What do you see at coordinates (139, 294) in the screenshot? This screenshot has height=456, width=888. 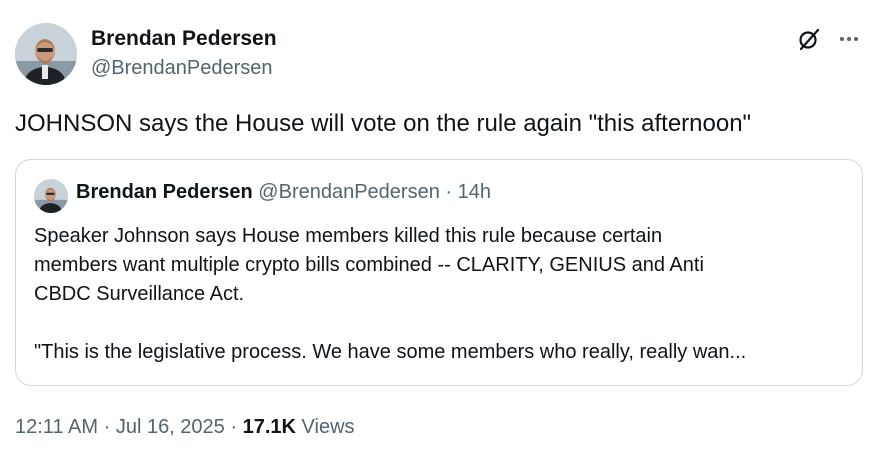 I see `quote-text-line: CBDC Surveillance Act.` at bounding box center [139, 294].